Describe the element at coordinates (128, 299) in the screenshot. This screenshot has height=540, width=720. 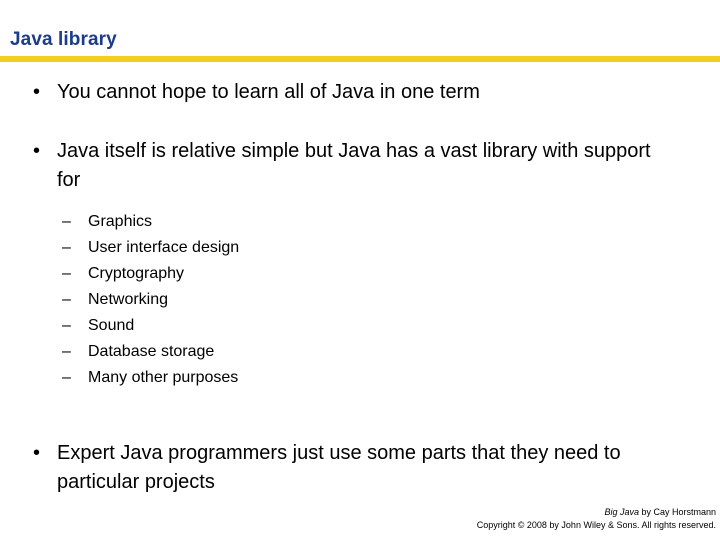
I see `list-item-label: Networking` at that location.